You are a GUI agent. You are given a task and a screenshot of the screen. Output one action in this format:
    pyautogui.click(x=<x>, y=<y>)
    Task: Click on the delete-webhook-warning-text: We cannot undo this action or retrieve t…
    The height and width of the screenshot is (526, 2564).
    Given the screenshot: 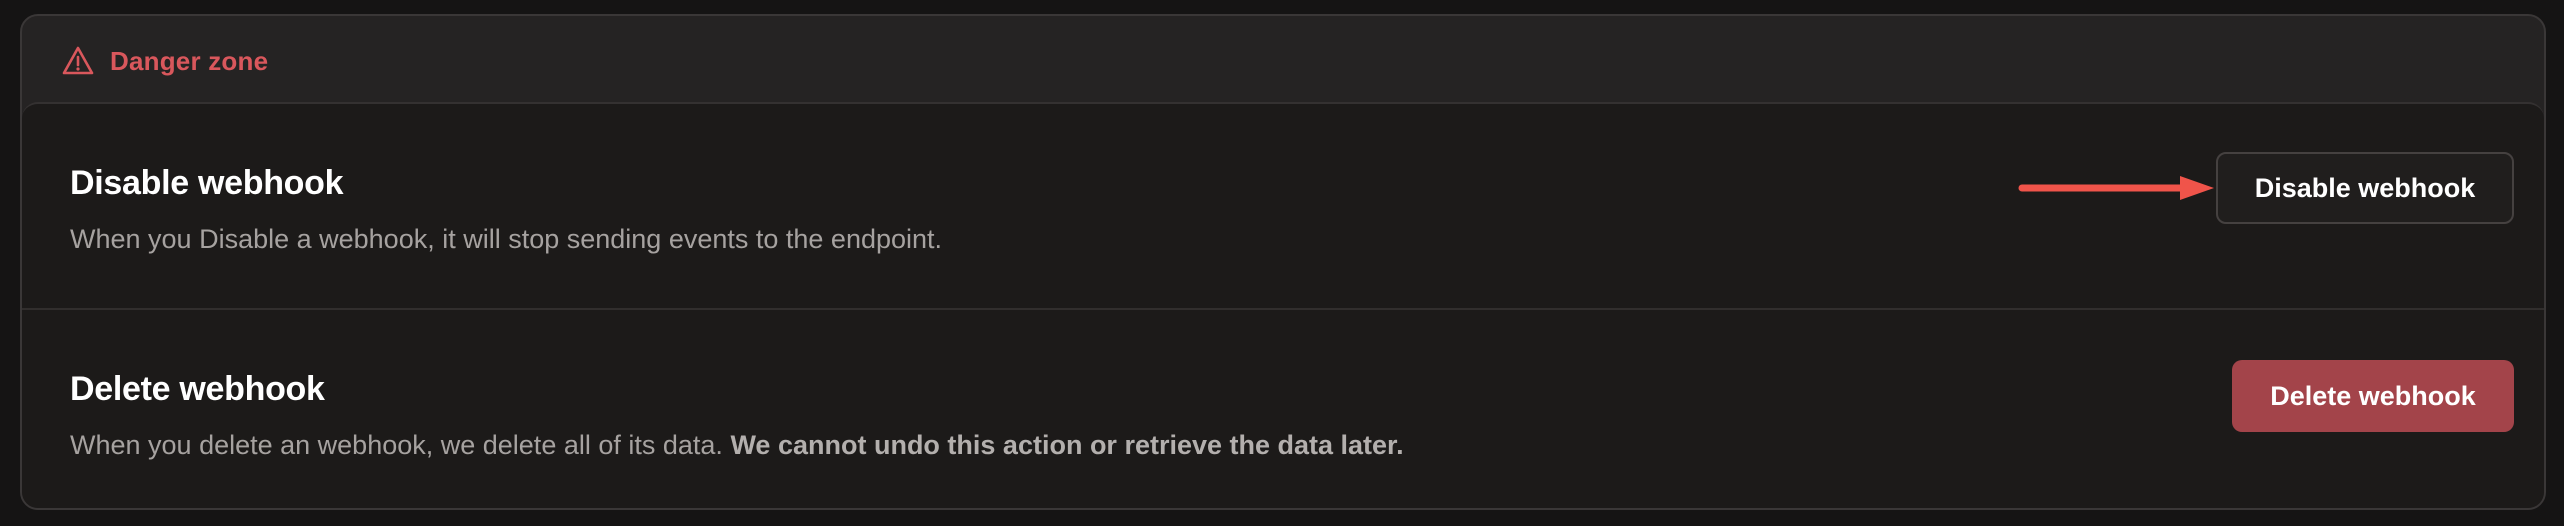 What is the action you would take?
    pyautogui.click(x=1067, y=445)
    